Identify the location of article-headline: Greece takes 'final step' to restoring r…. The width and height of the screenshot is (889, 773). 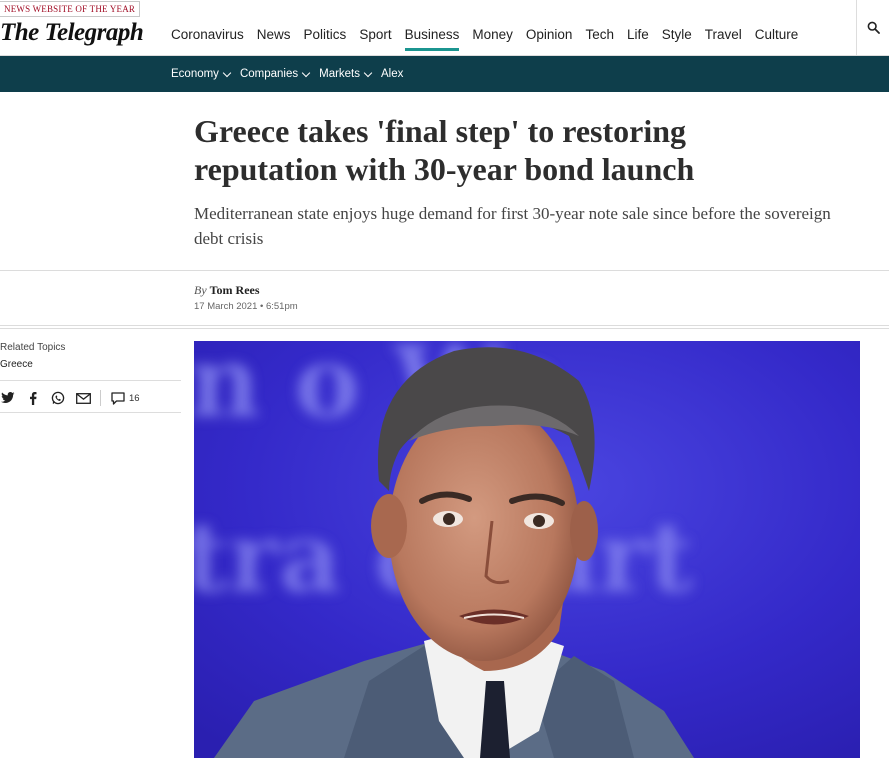
(444, 150).